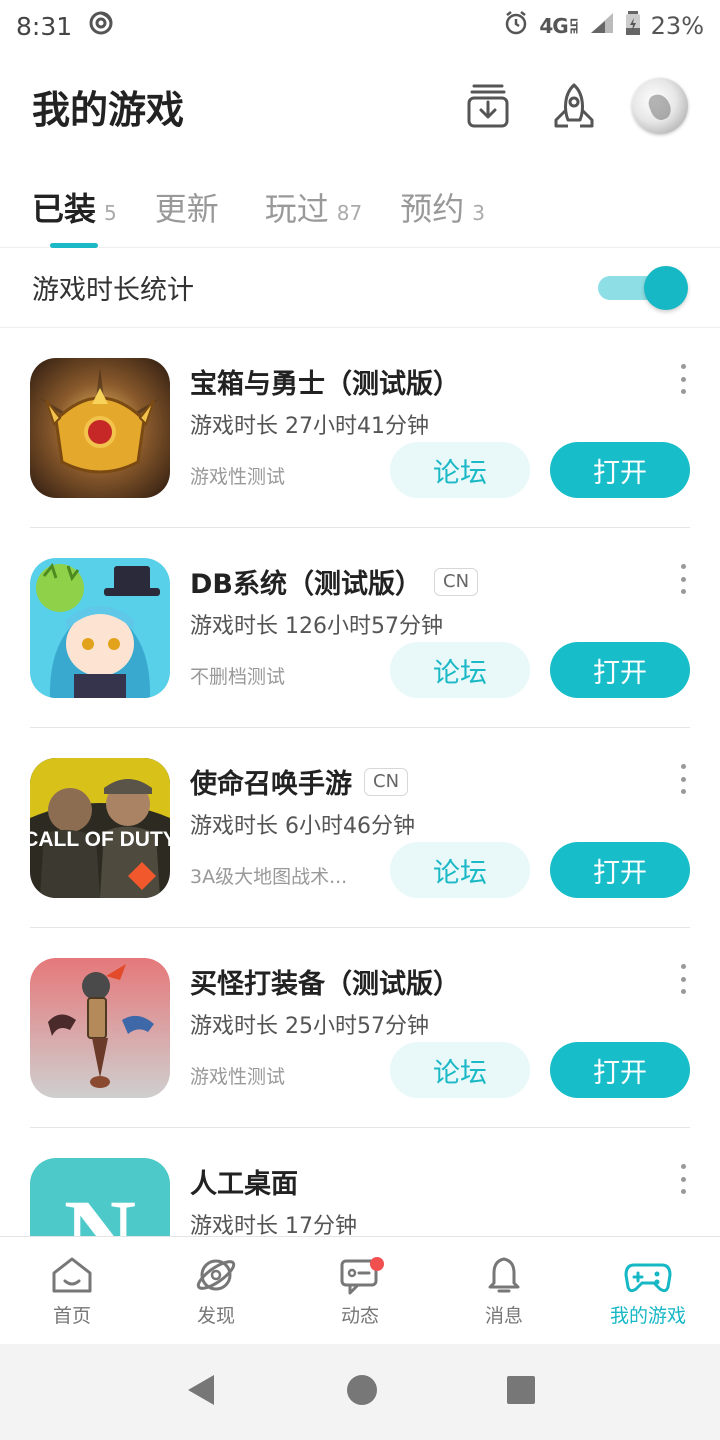  I want to click on playtime-stats-row: 游戏时长统计, so click(360, 288).